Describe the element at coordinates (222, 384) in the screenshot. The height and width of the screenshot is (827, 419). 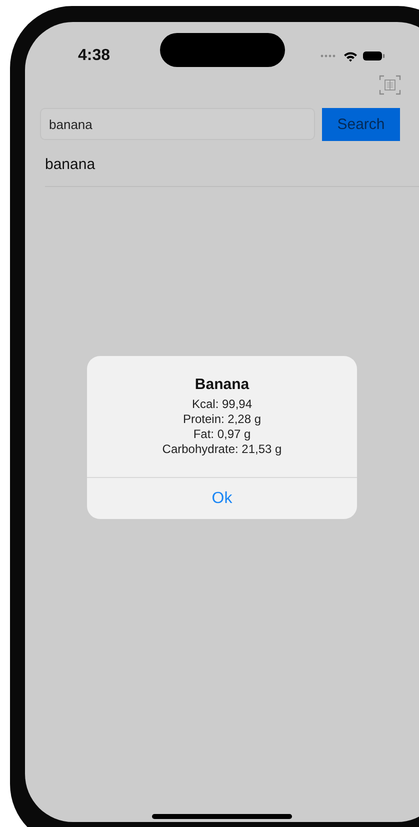
I see `alert-title: Banana` at that location.